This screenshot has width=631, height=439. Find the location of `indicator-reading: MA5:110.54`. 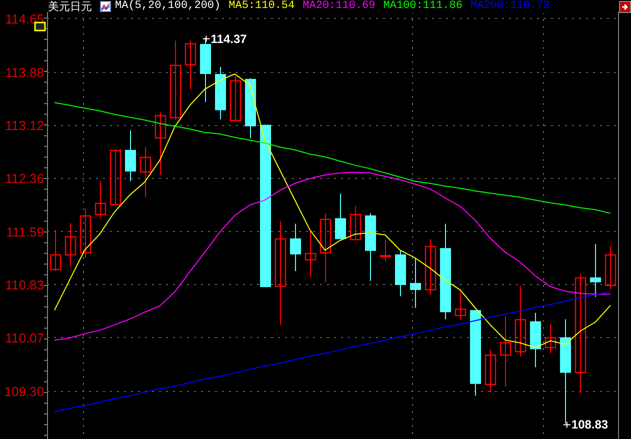

indicator-reading: MA5:110.54 is located at coordinates (261, 6).